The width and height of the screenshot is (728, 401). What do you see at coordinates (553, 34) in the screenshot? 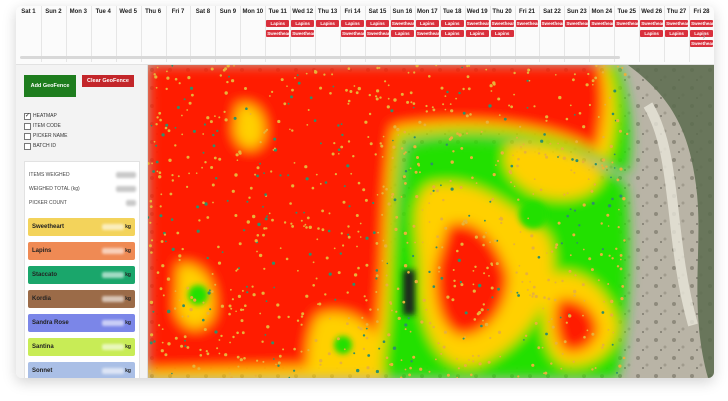
I see `timeline-day: Sat 22 Sweetheart` at bounding box center [553, 34].